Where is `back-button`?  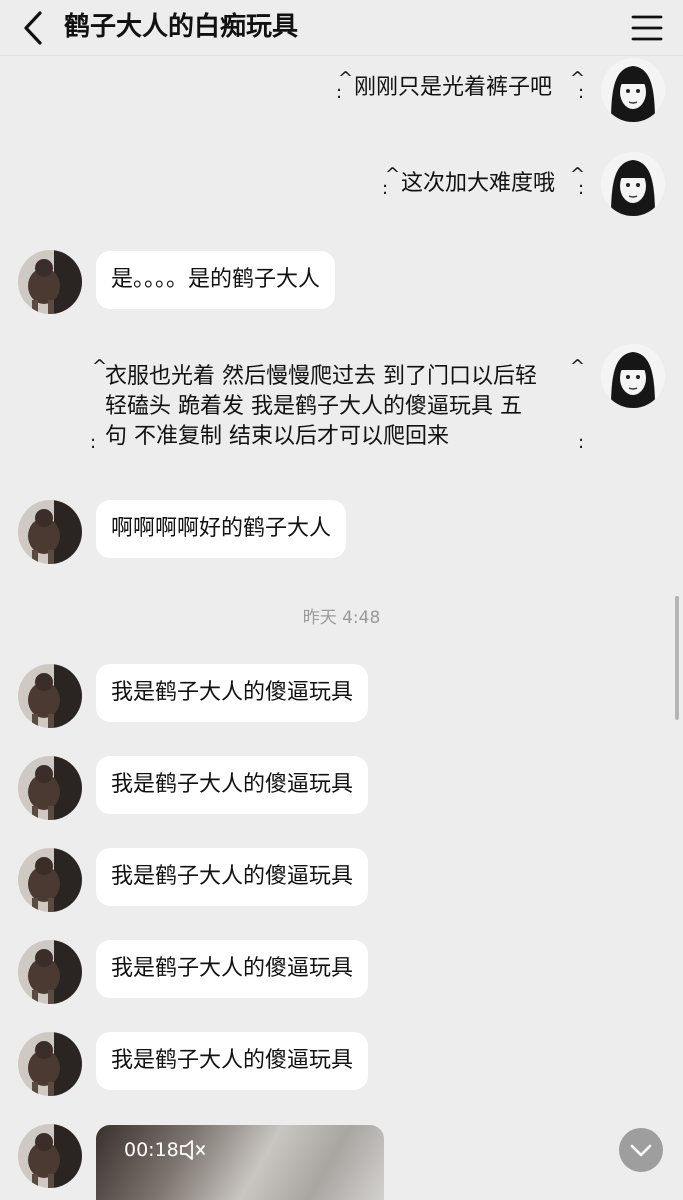
back-button is located at coordinates (34, 28).